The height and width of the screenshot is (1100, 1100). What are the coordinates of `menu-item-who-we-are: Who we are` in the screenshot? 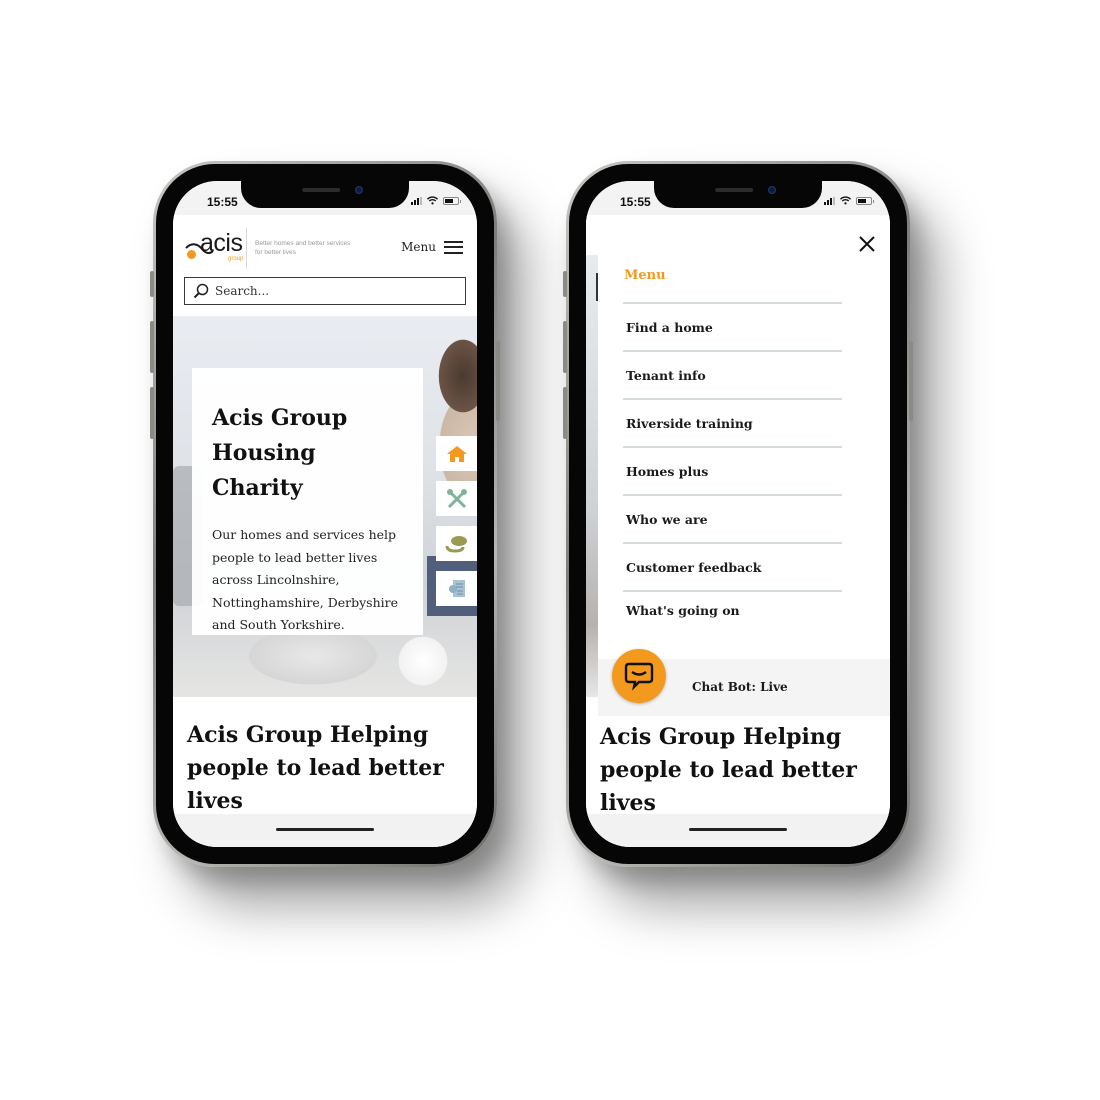 It's located at (732, 518).